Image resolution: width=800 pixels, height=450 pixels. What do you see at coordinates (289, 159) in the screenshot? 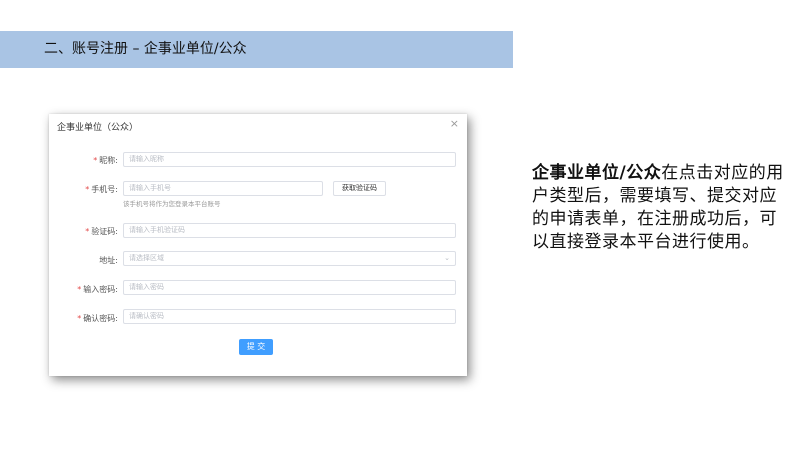
I see `nickname-input: 请输入昵称` at bounding box center [289, 159].